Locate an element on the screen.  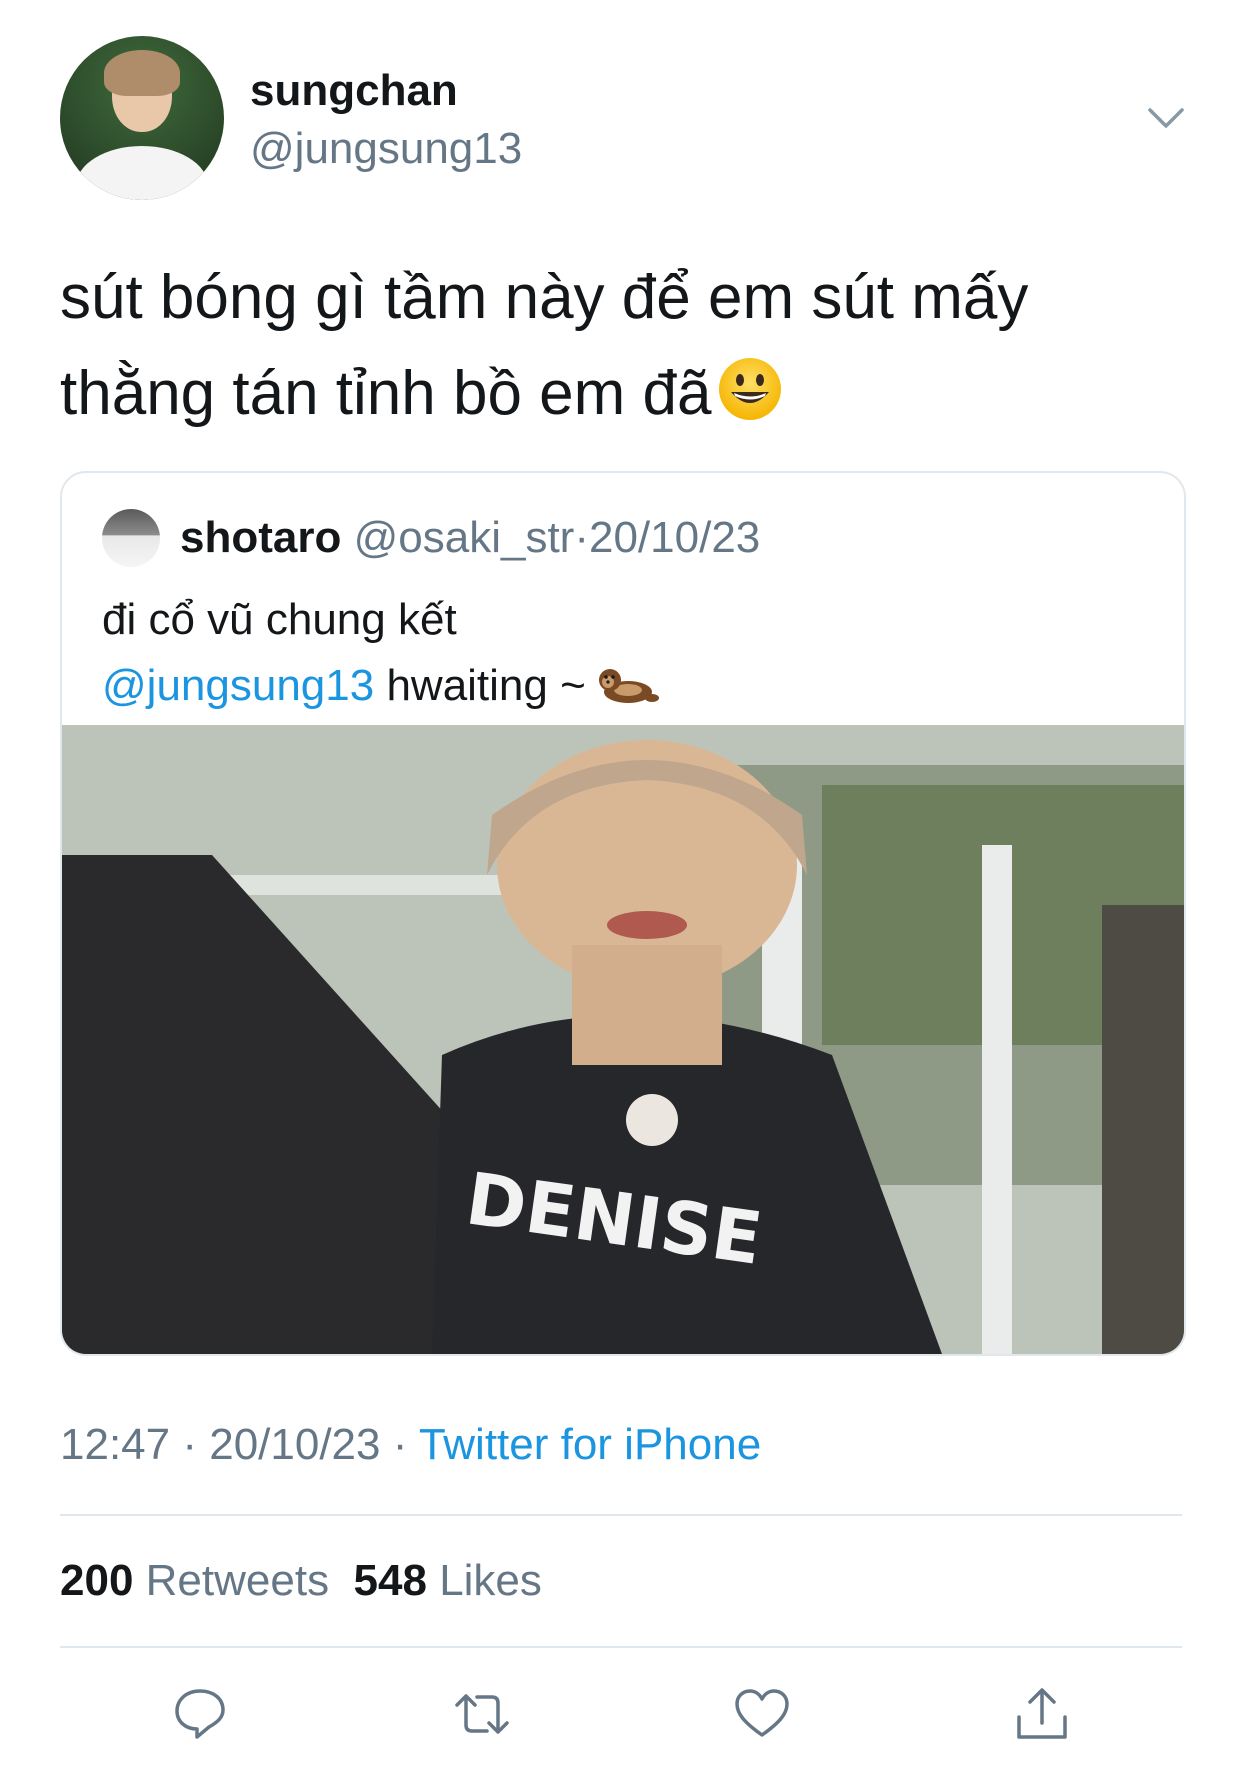
quoted-text-after-mention: hwaiting ~ is located at coordinates (486, 685).